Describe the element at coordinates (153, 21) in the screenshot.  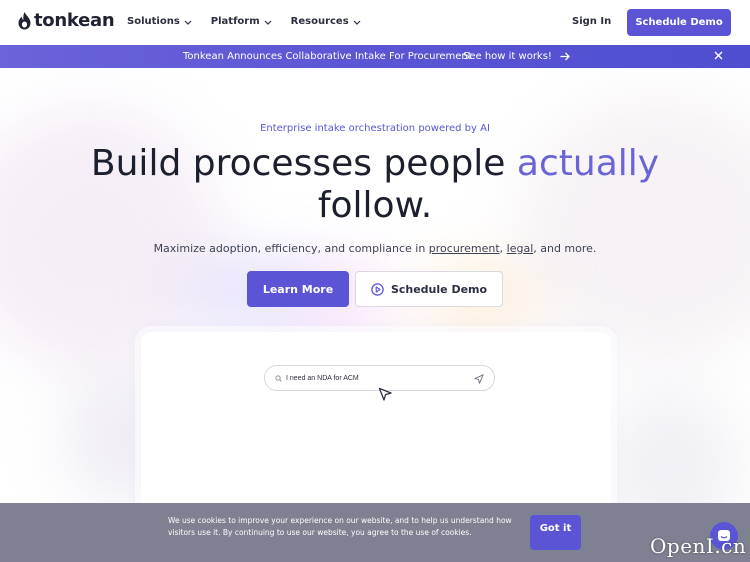
I see `nav-solutions-label: Solutions` at that location.